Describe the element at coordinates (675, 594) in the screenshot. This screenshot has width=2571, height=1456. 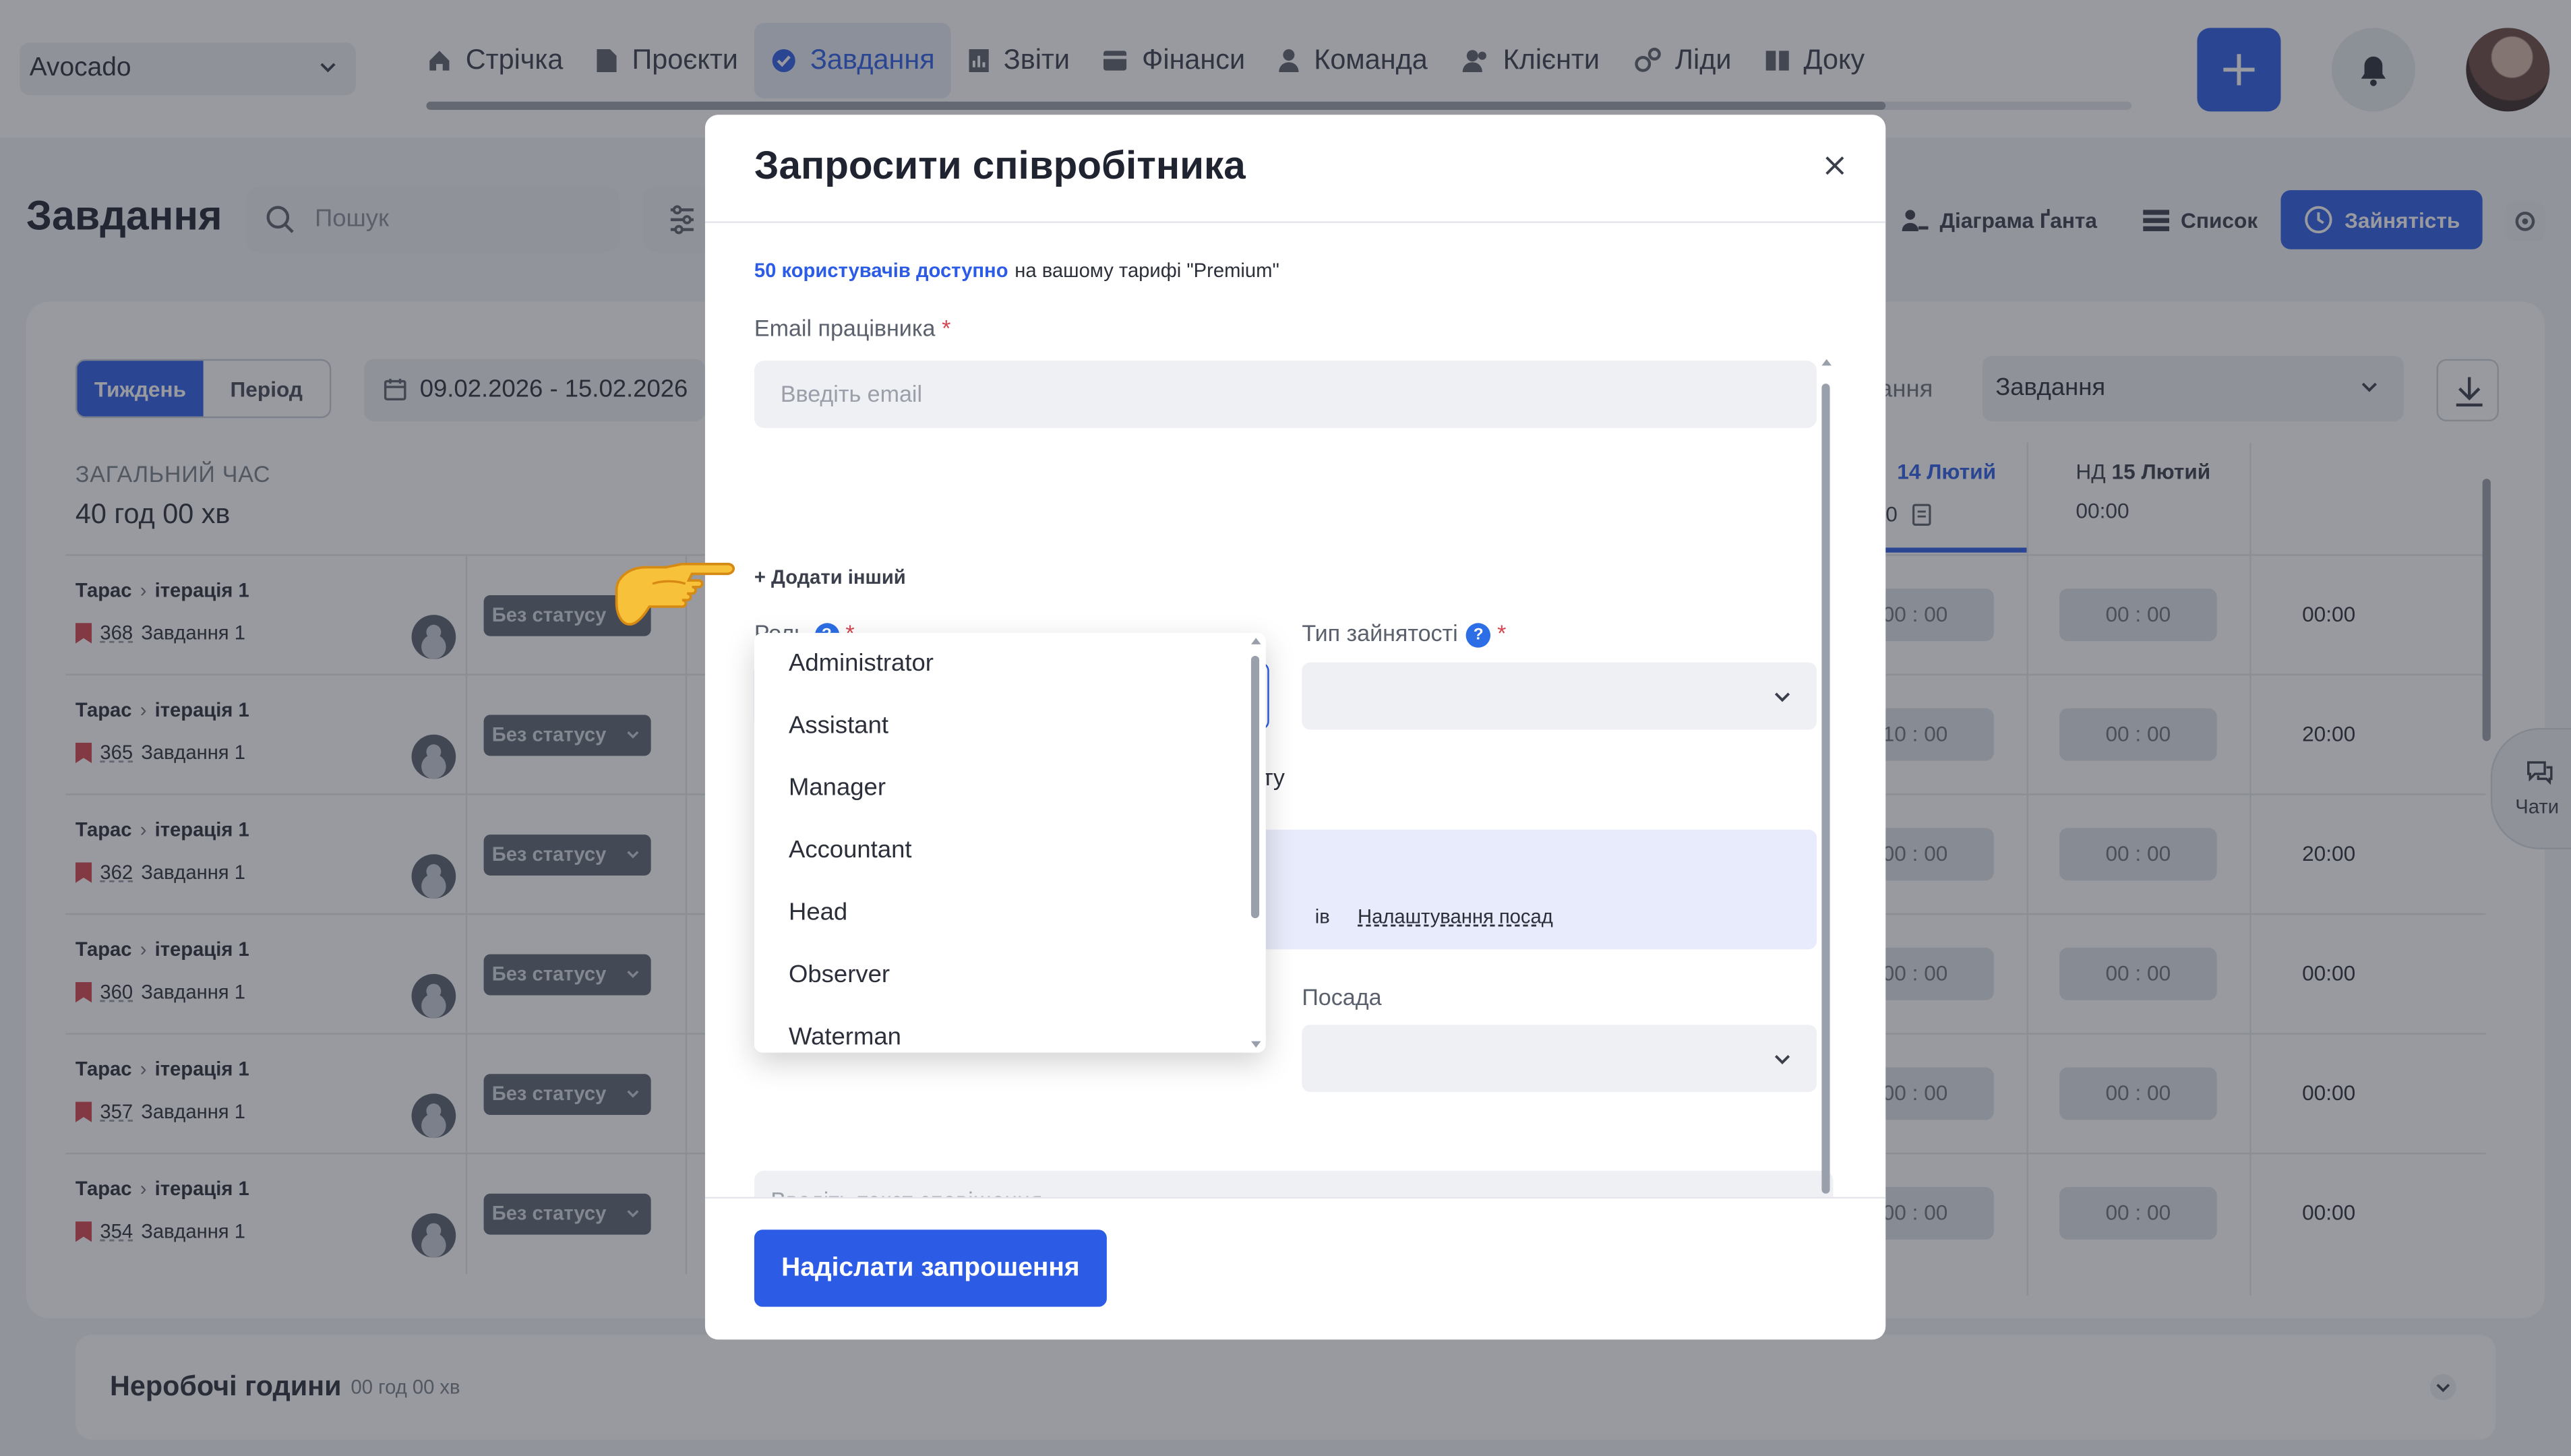
I see `pointing-hand-icon` at that location.